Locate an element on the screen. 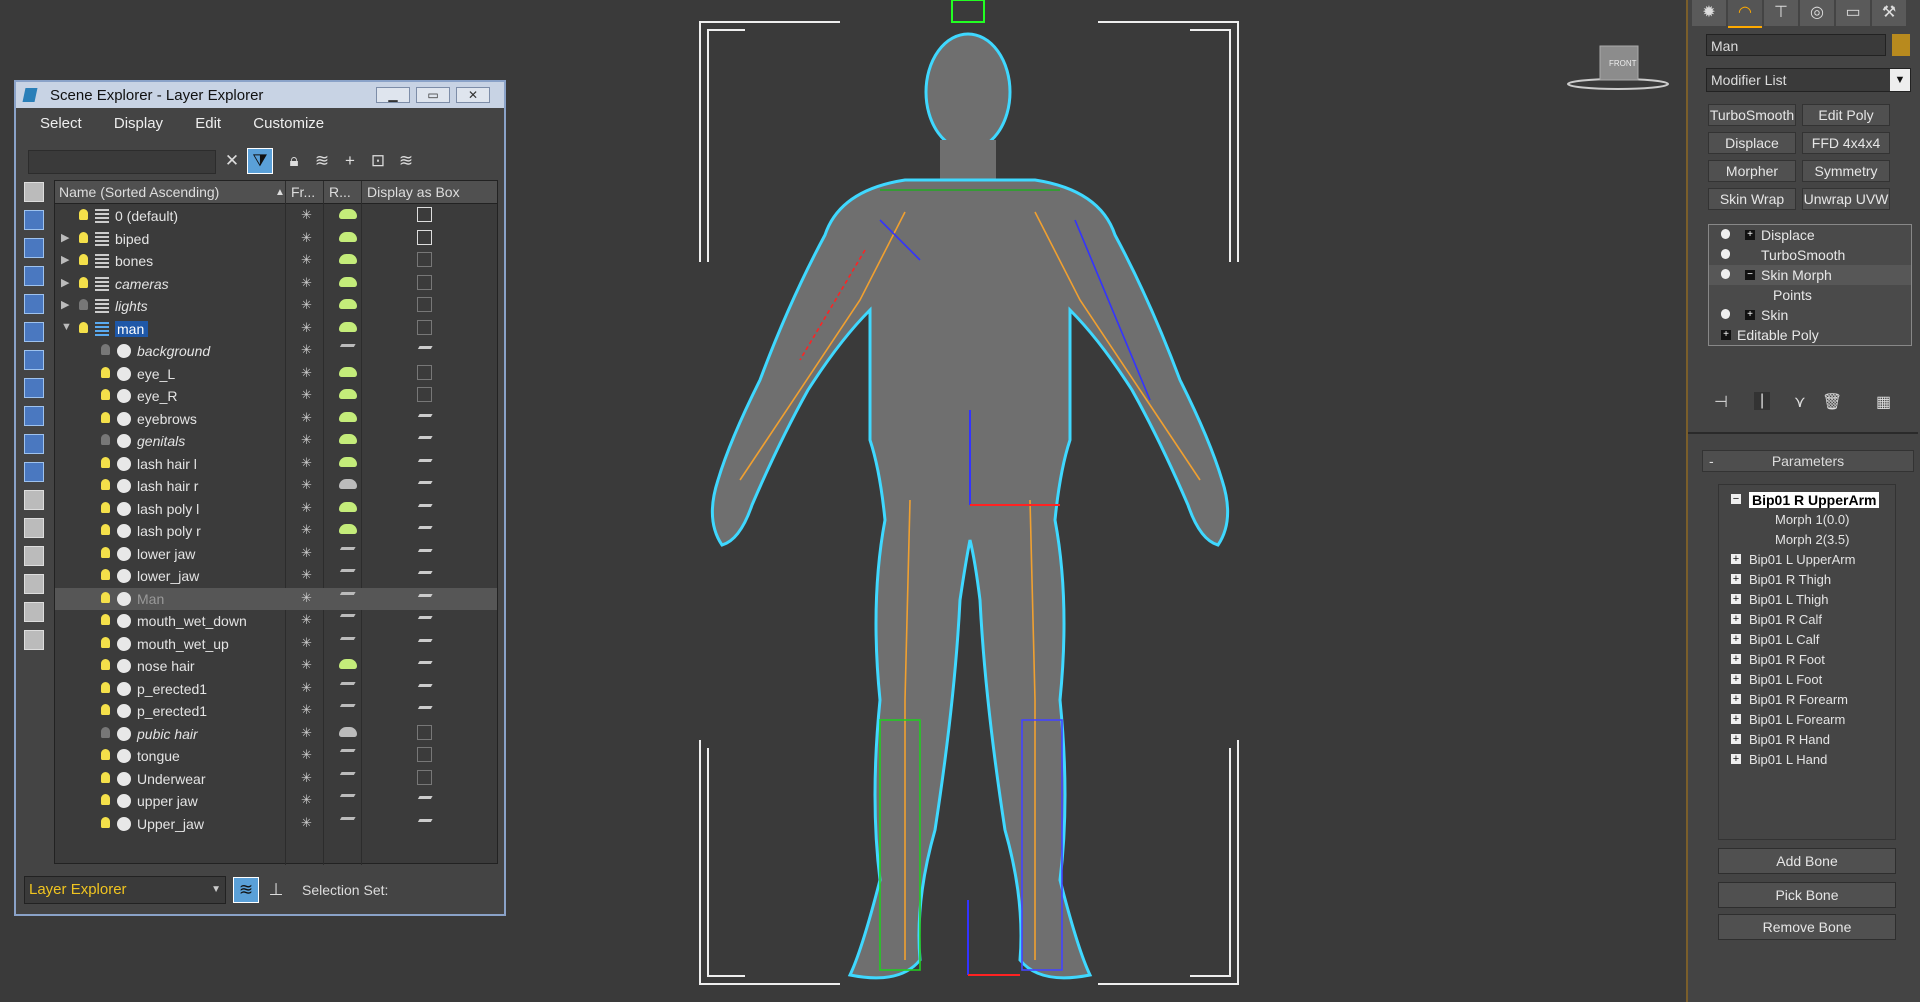 Image resolution: width=1920 pixels, height=1002 pixels. add-icon: + is located at coordinates (350, 161).